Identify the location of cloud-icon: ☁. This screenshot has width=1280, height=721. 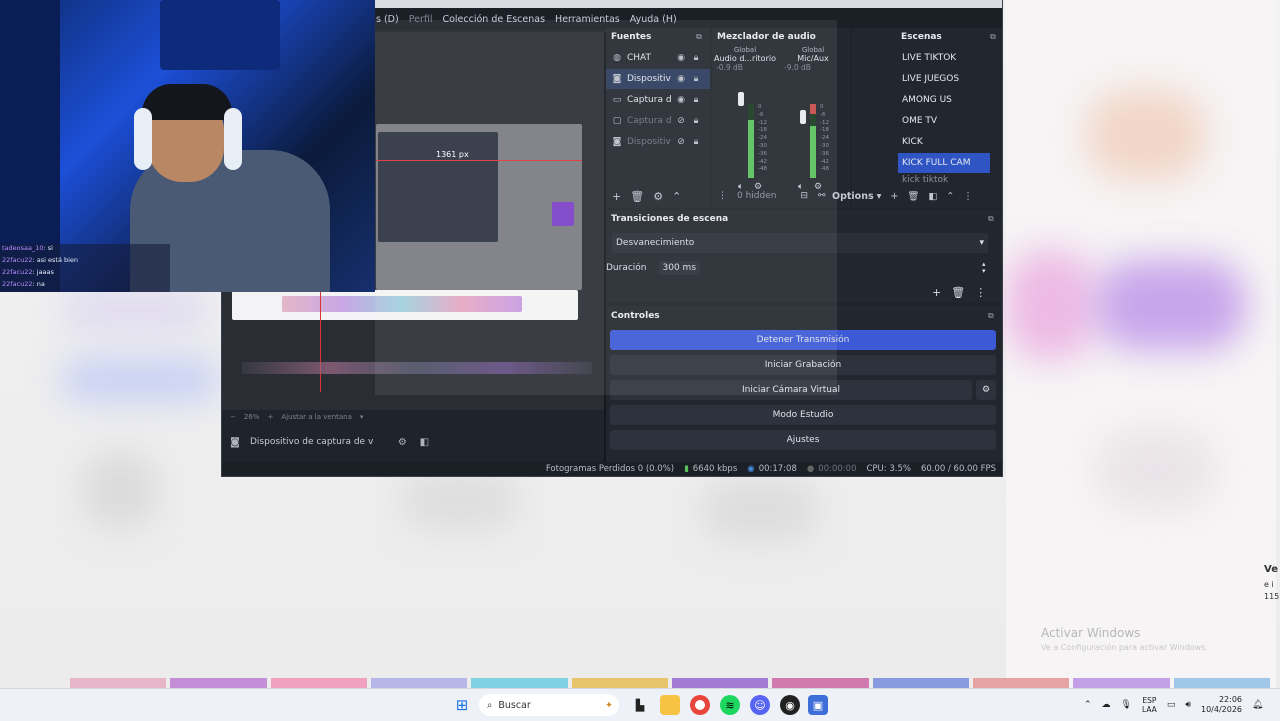
(1106, 705).